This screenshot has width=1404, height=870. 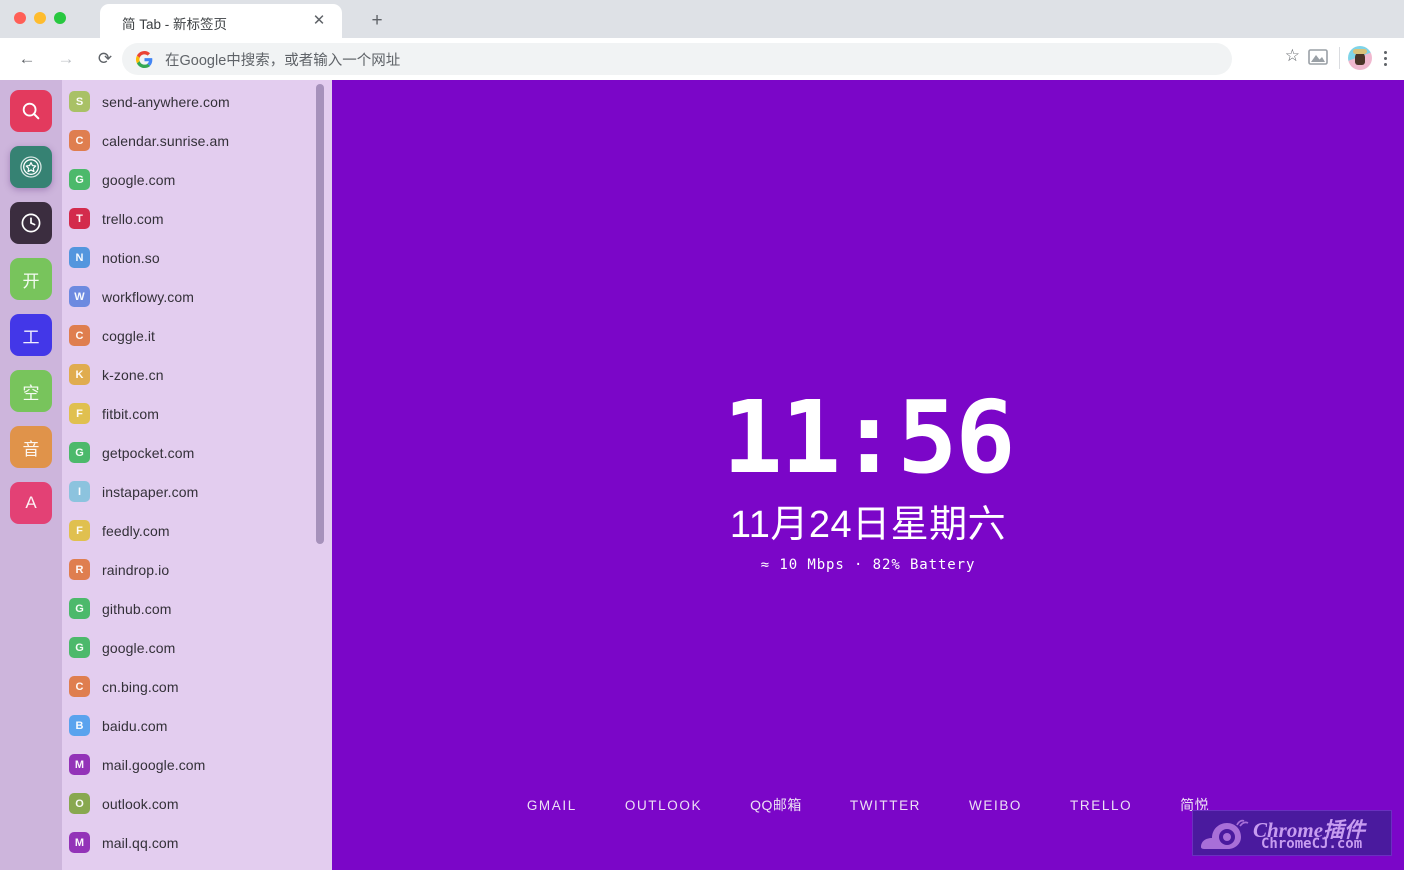 I want to click on rail-item-letter-a: A, so click(x=31, y=503).